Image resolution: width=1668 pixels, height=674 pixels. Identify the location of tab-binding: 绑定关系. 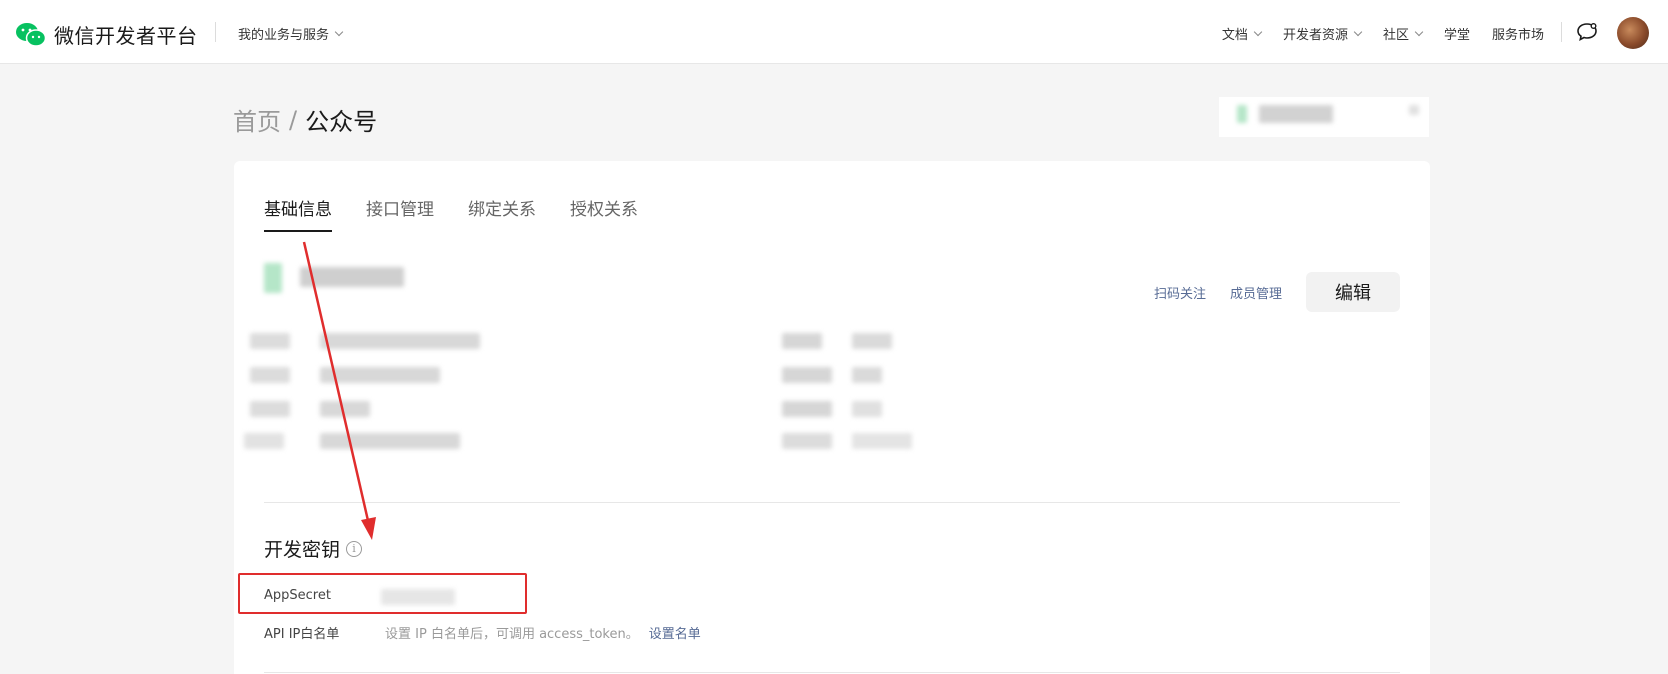
(502, 213).